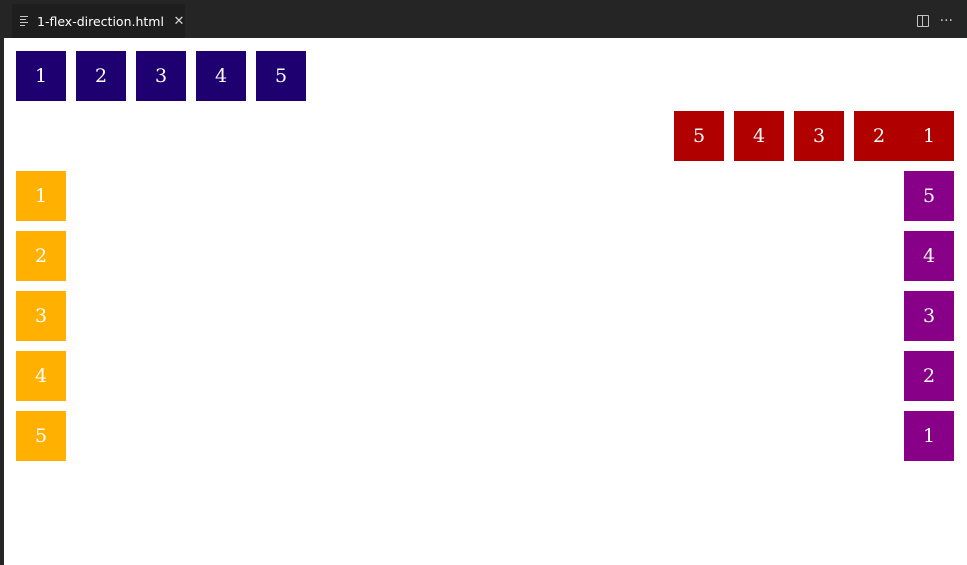 The height and width of the screenshot is (565, 967). I want to click on tab-preview: 1-flex-direction.html ✕, so click(98, 21).